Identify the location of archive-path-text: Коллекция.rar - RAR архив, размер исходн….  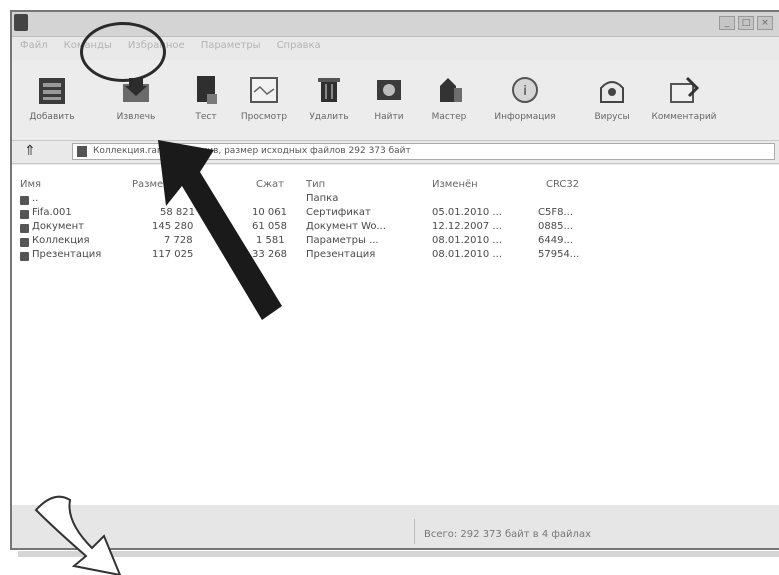
(252, 151).